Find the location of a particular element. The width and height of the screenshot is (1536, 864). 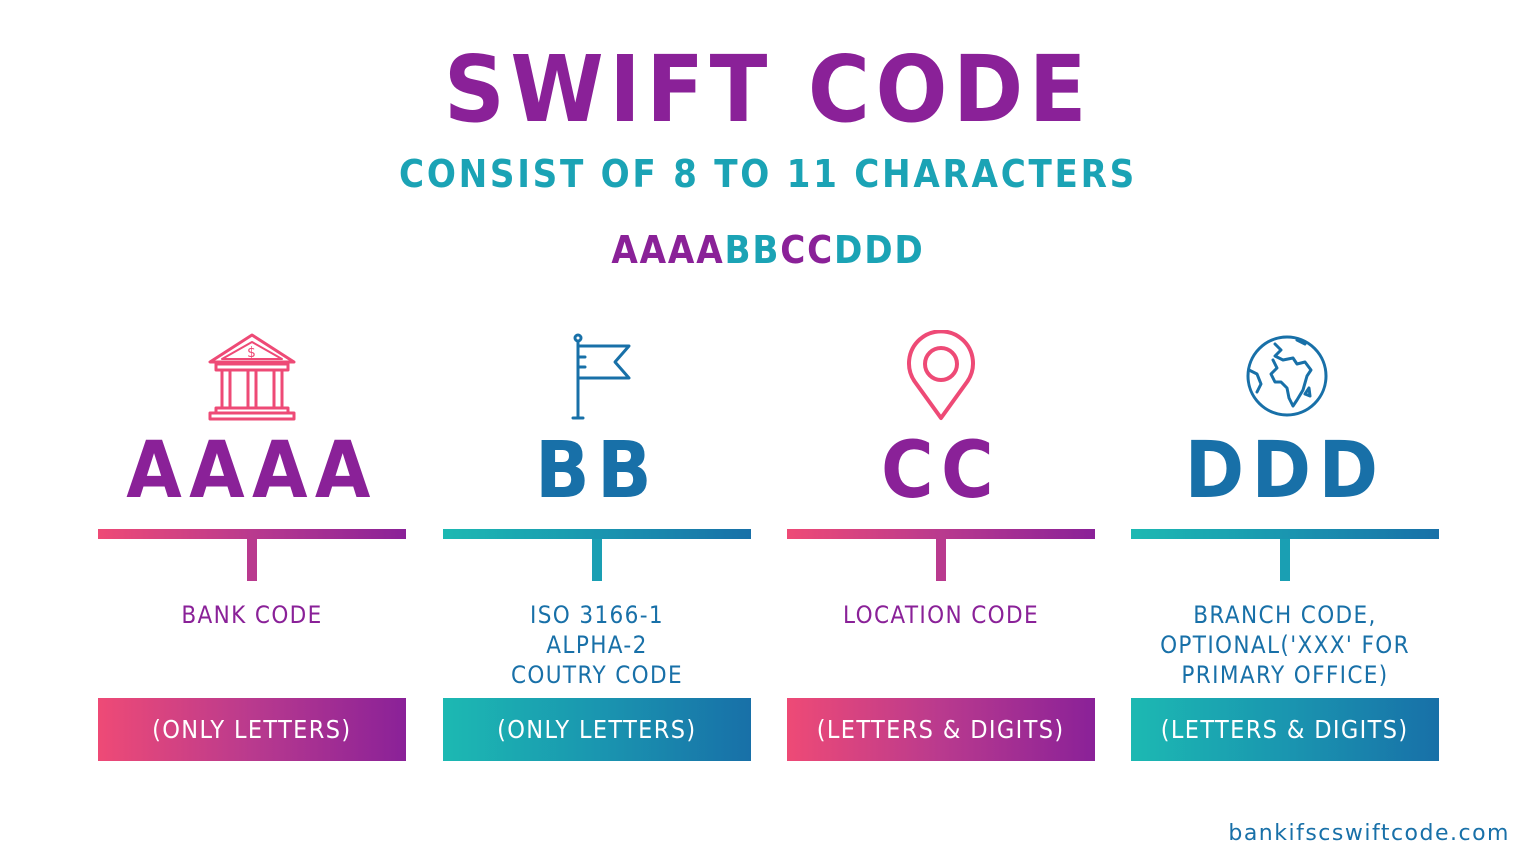

label-line: BRANCH CODE, is located at coordinates (1285, 615).